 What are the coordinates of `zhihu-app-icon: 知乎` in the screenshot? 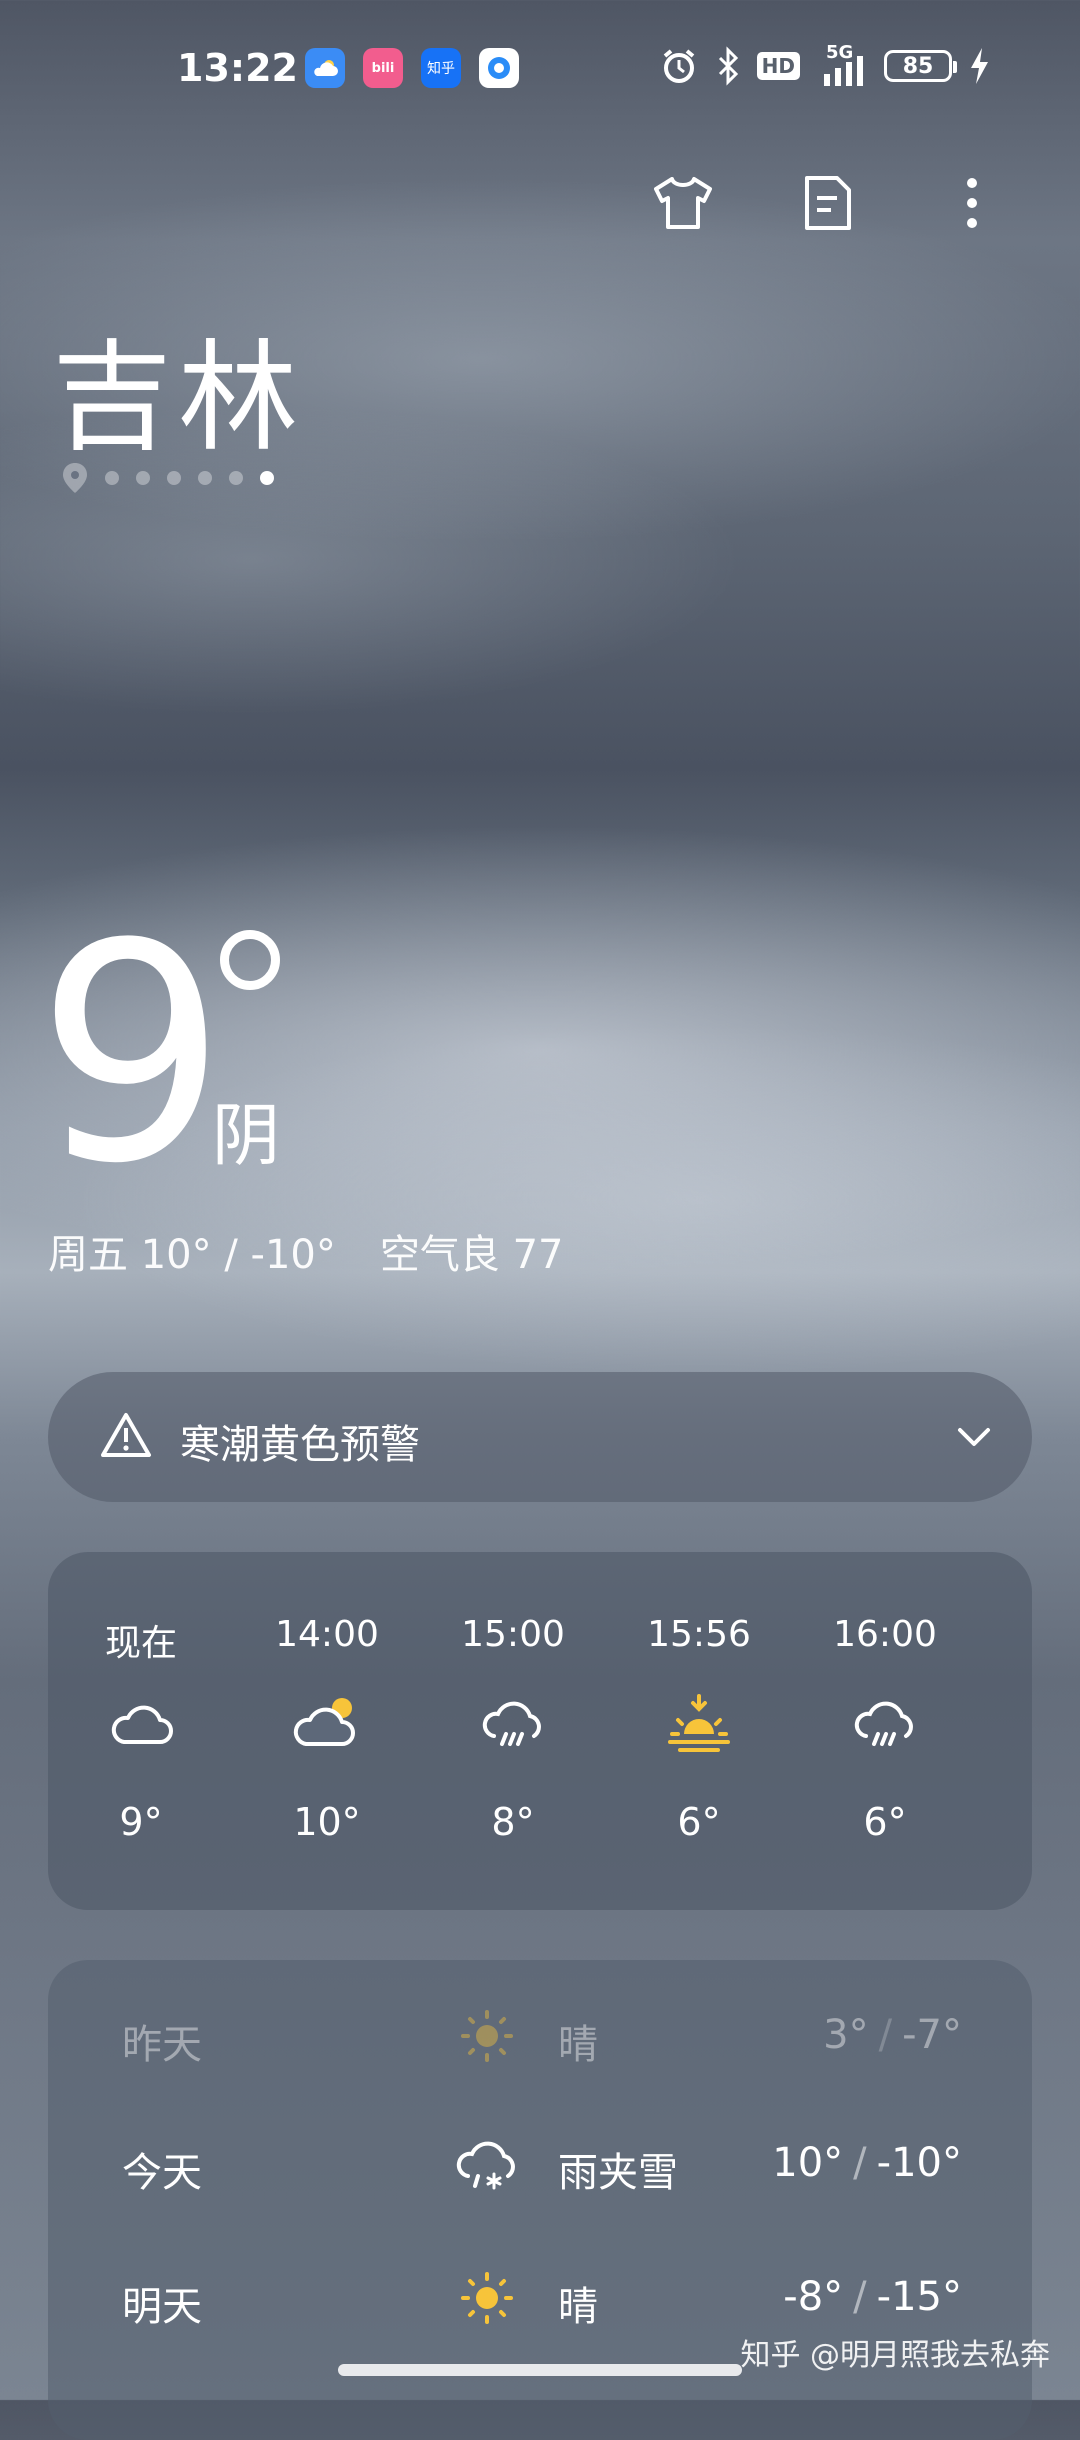 It's located at (441, 68).